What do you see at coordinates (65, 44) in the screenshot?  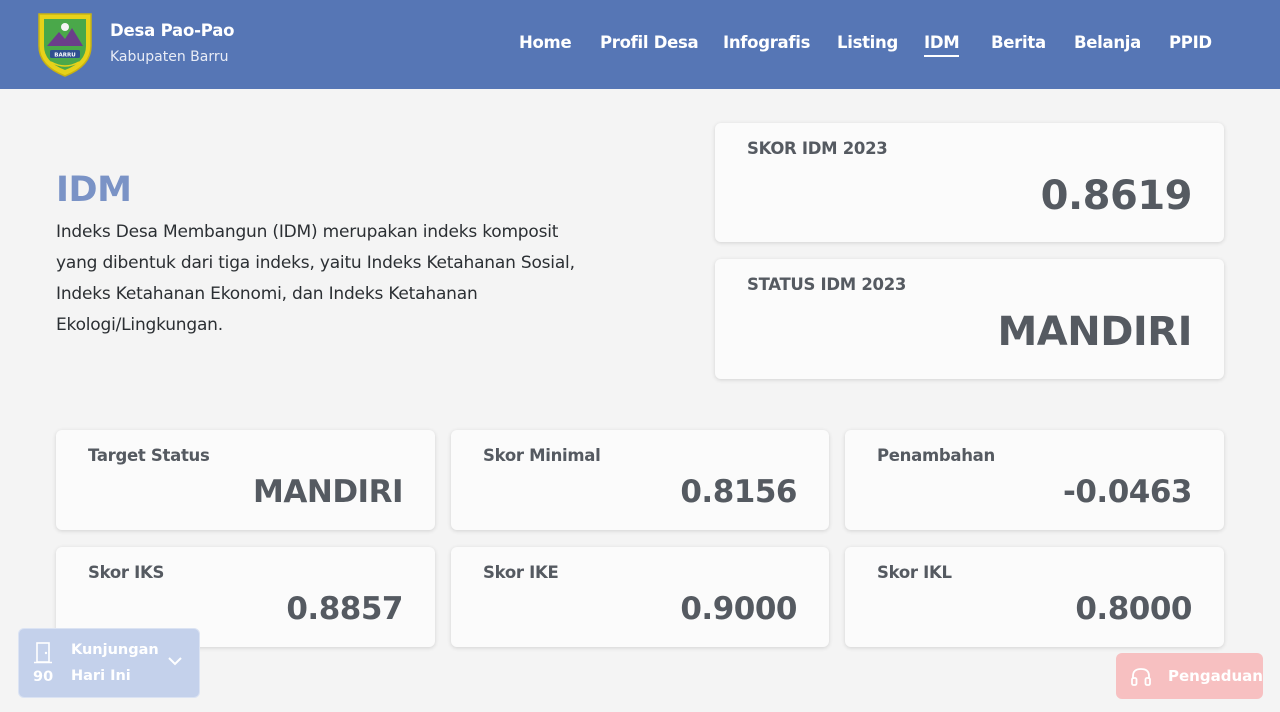 I see `village-logo: BARRU` at bounding box center [65, 44].